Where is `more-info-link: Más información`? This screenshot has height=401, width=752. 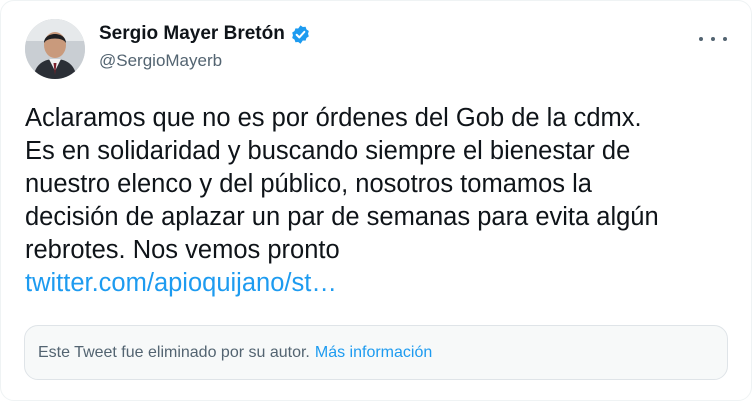 more-info-link: Más información is located at coordinates (373, 353).